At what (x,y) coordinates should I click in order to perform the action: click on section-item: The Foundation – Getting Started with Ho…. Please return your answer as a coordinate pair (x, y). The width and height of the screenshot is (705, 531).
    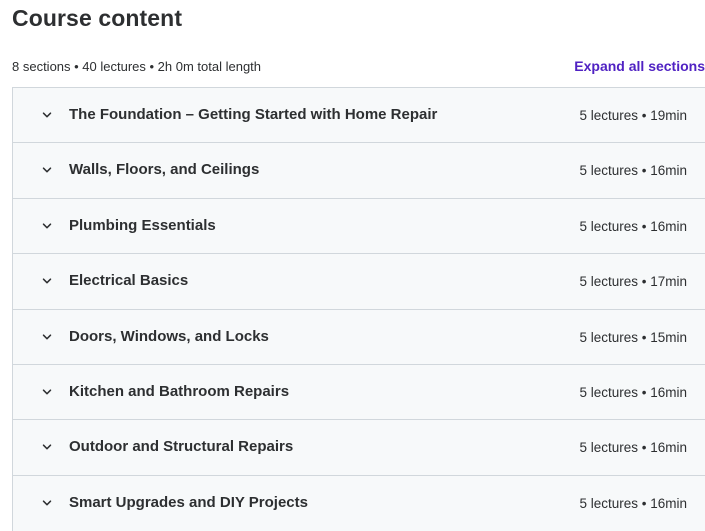
    Looking at the image, I should click on (359, 116).